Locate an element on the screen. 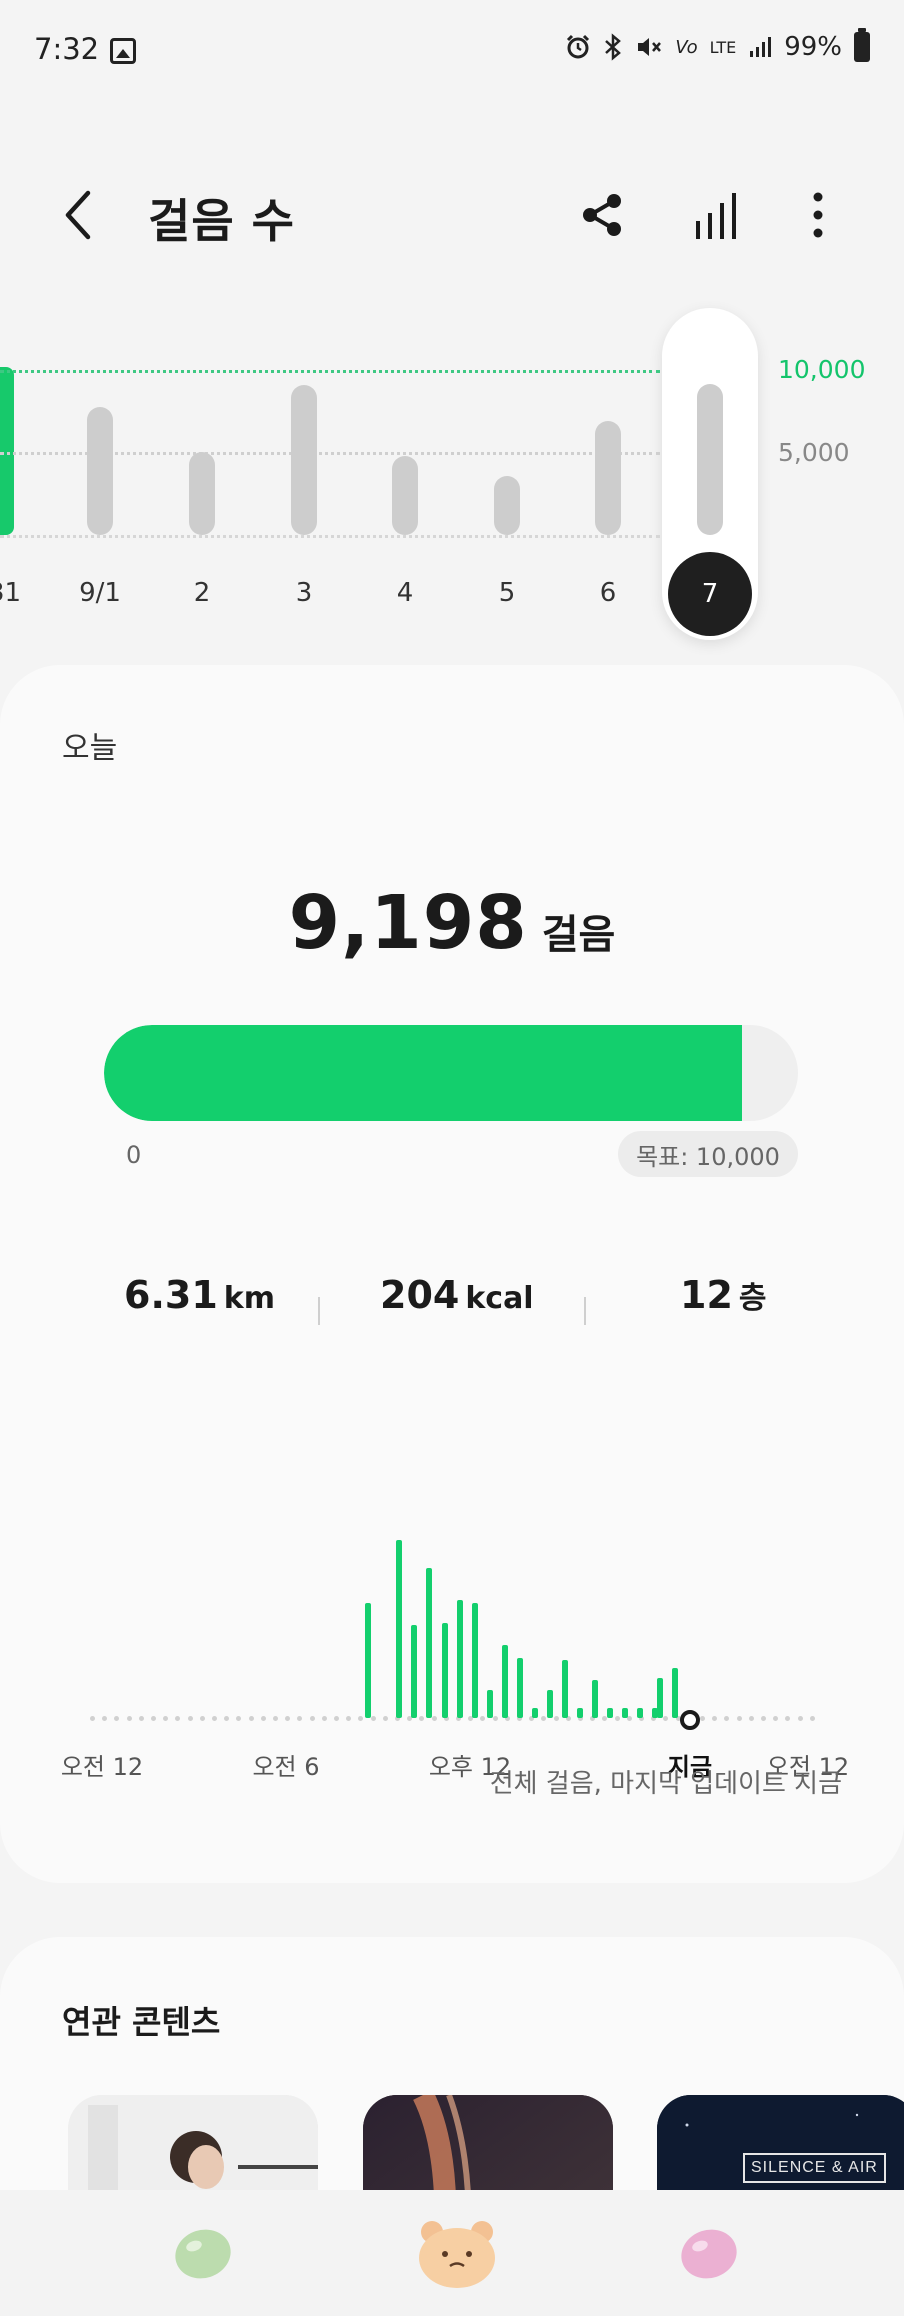 The height and width of the screenshot is (2316, 904). hour-label: 오전 6 is located at coordinates (286, 1767).